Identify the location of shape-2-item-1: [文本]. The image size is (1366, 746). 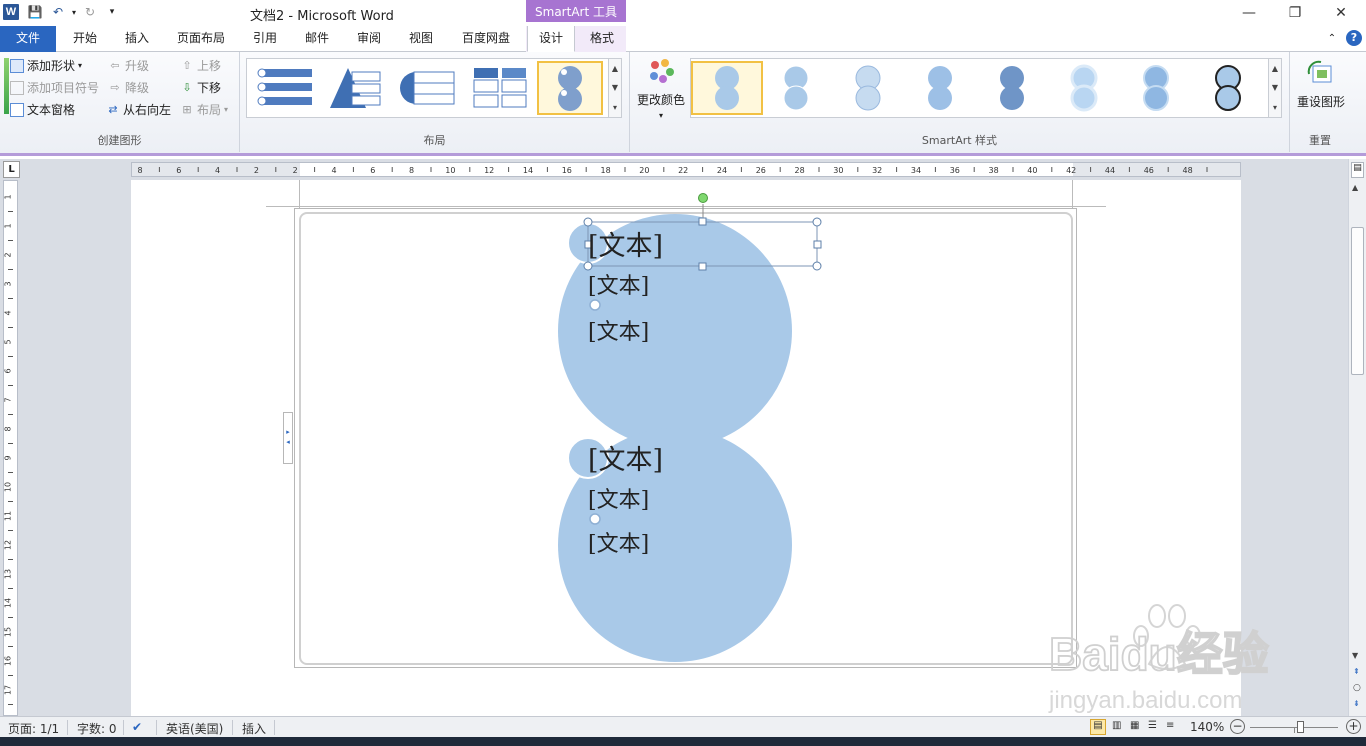
(618, 498).